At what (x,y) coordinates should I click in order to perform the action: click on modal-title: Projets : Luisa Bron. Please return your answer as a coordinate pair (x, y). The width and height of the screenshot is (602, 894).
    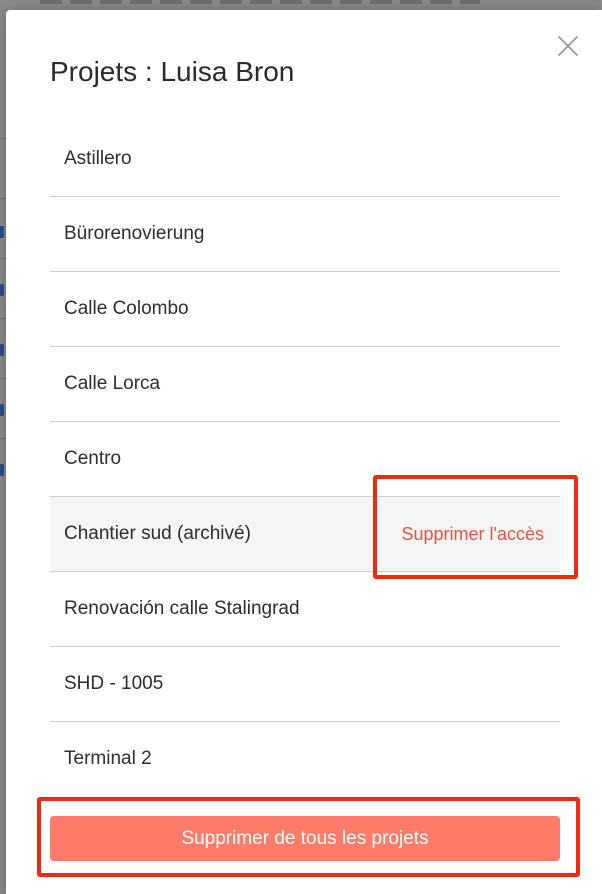
    Looking at the image, I should click on (172, 71).